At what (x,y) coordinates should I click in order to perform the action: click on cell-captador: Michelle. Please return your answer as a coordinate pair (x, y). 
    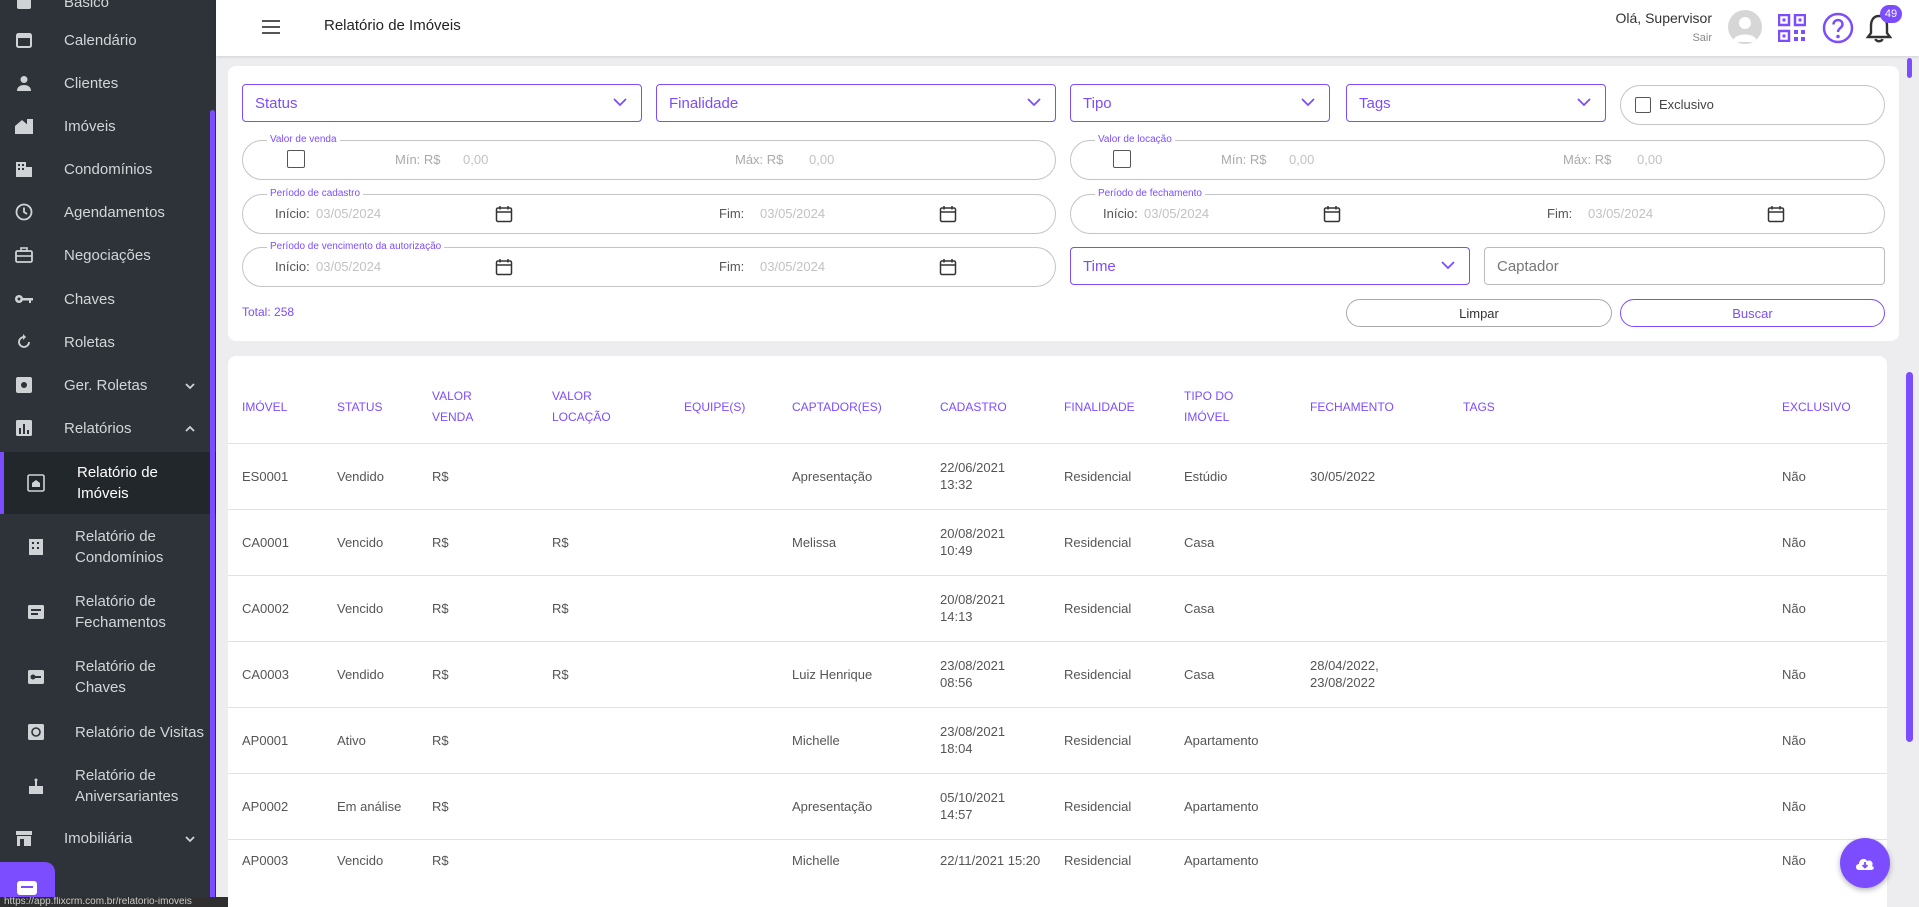
    Looking at the image, I should click on (816, 740).